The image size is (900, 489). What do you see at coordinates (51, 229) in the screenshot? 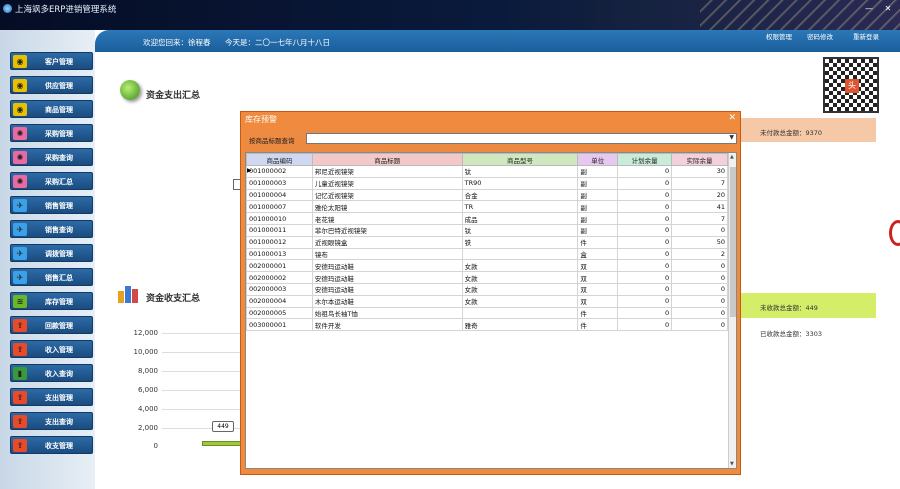
I see `sidebar-item: ✈ 销售查询` at bounding box center [51, 229].